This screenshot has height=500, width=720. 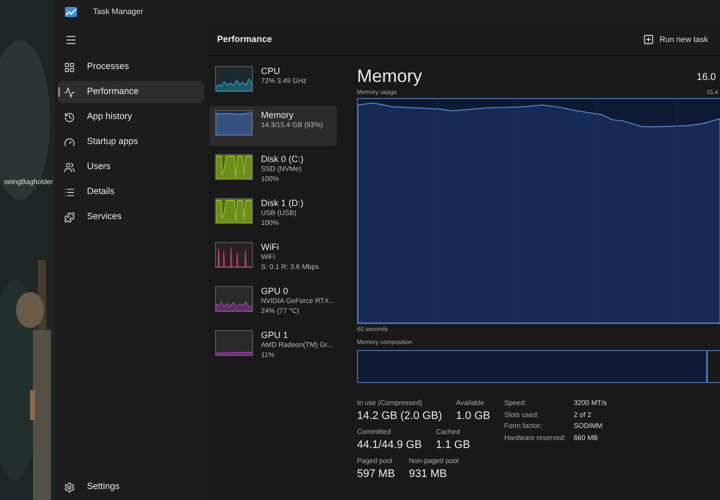 What do you see at coordinates (648, 39) in the screenshot?
I see `new-task-icon` at bounding box center [648, 39].